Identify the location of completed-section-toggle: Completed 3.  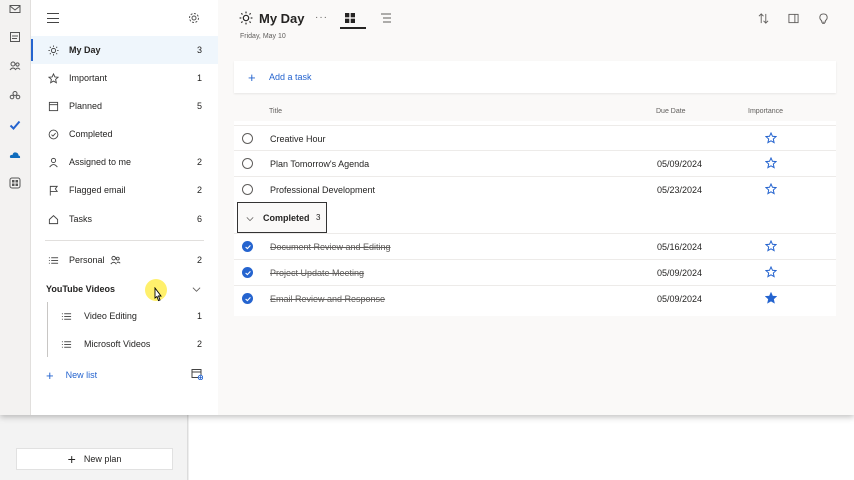
(282, 217).